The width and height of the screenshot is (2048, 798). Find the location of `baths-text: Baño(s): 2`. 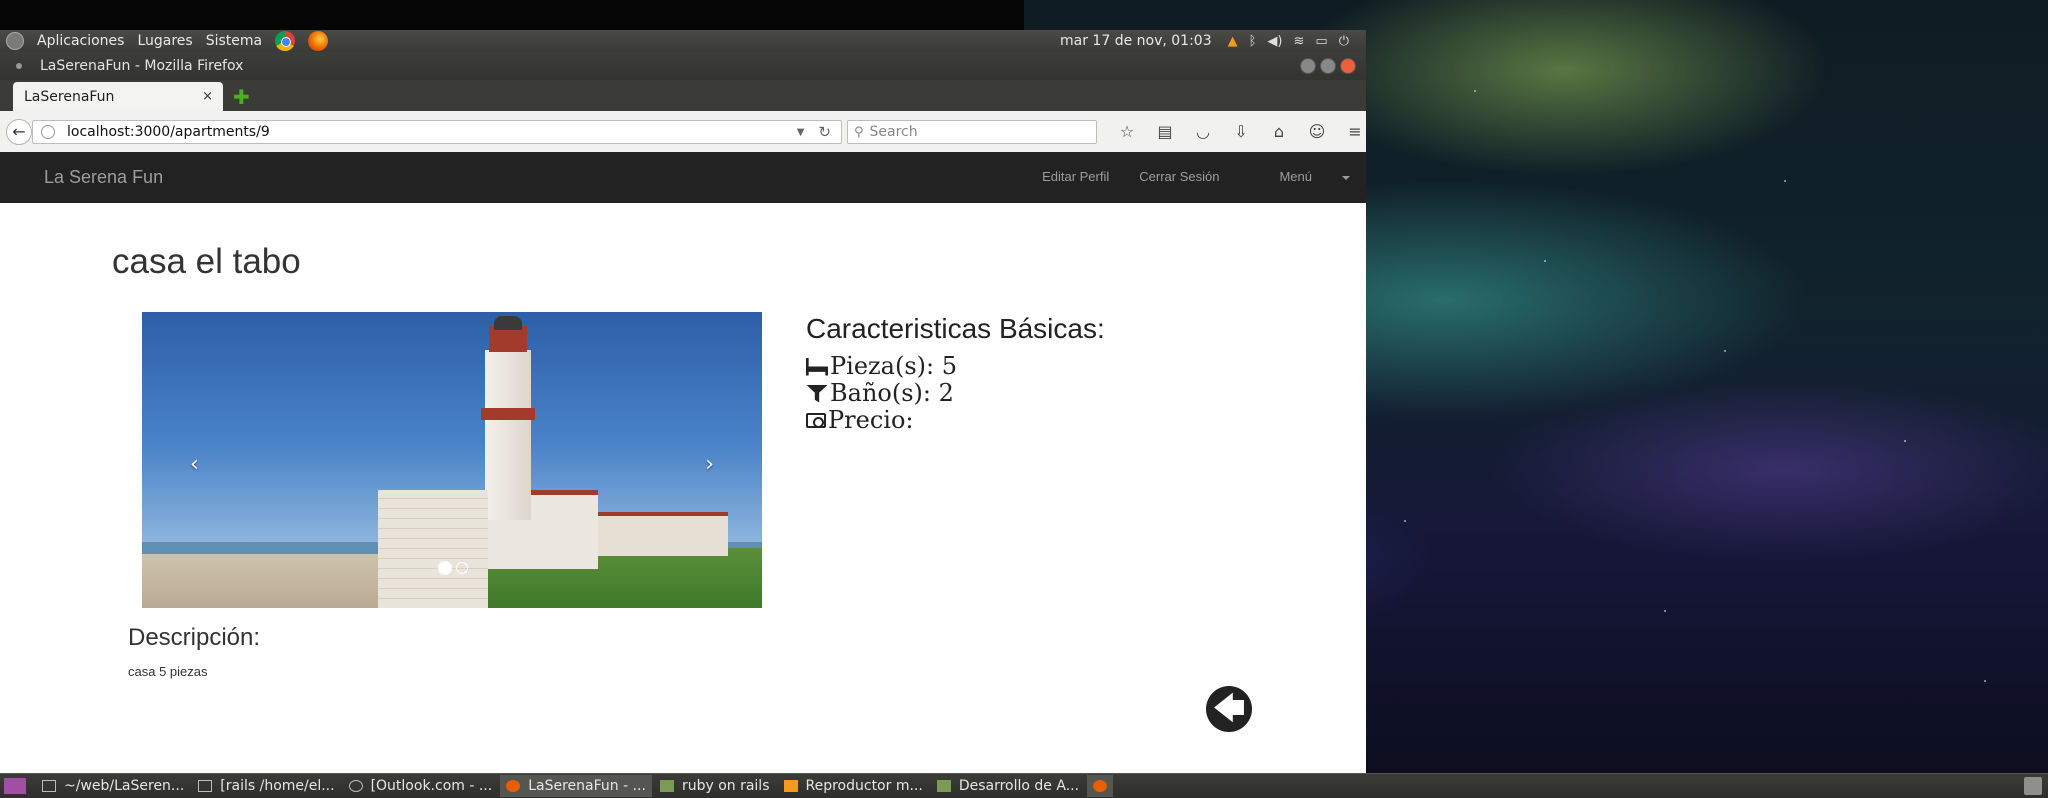

baths-text: Baño(s): 2 is located at coordinates (892, 393).